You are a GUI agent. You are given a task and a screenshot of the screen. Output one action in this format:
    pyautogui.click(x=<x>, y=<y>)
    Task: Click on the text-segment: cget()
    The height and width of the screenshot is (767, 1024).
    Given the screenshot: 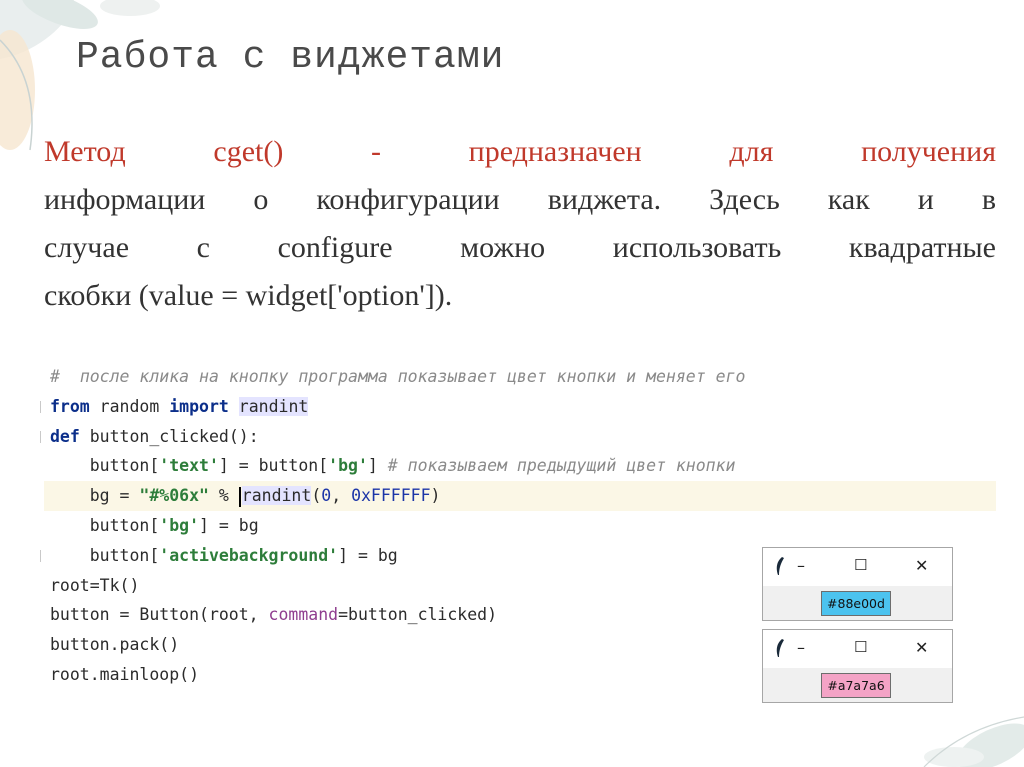 What is the action you would take?
    pyautogui.click(x=248, y=151)
    